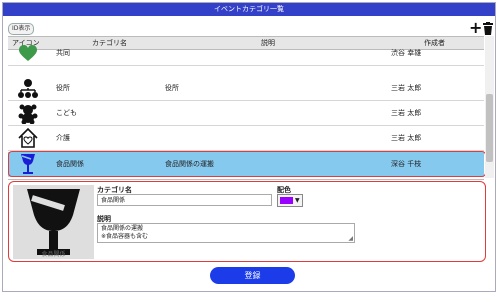 The image size is (500, 295). Describe the element at coordinates (21, 29) in the screenshot. I see `id-display-toggle: ID表示` at that location.